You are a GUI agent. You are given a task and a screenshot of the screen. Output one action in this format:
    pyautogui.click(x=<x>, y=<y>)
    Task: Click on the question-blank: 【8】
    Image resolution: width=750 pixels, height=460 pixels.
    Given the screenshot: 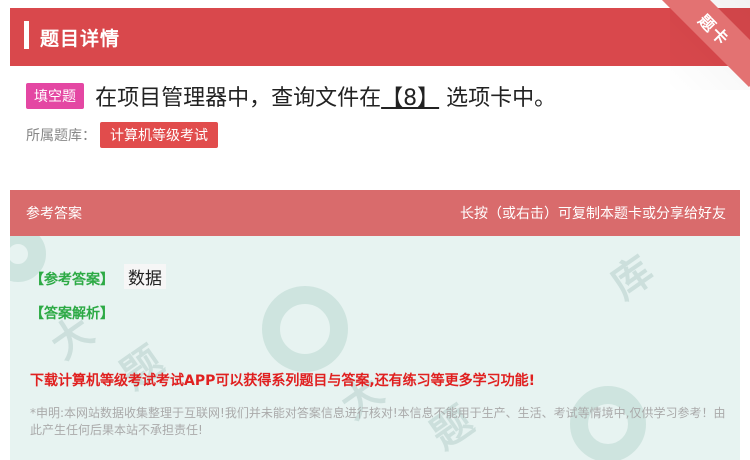 What is the action you would take?
    pyautogui.click(x=410, y=98)
    